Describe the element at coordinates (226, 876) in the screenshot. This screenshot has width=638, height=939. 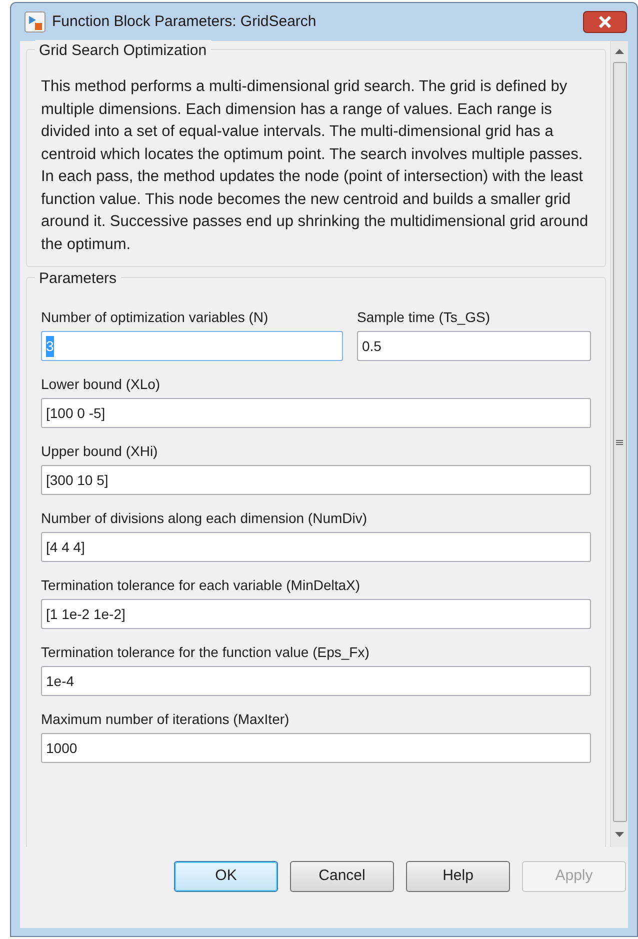
I see `dialog-button: OK` at that location.